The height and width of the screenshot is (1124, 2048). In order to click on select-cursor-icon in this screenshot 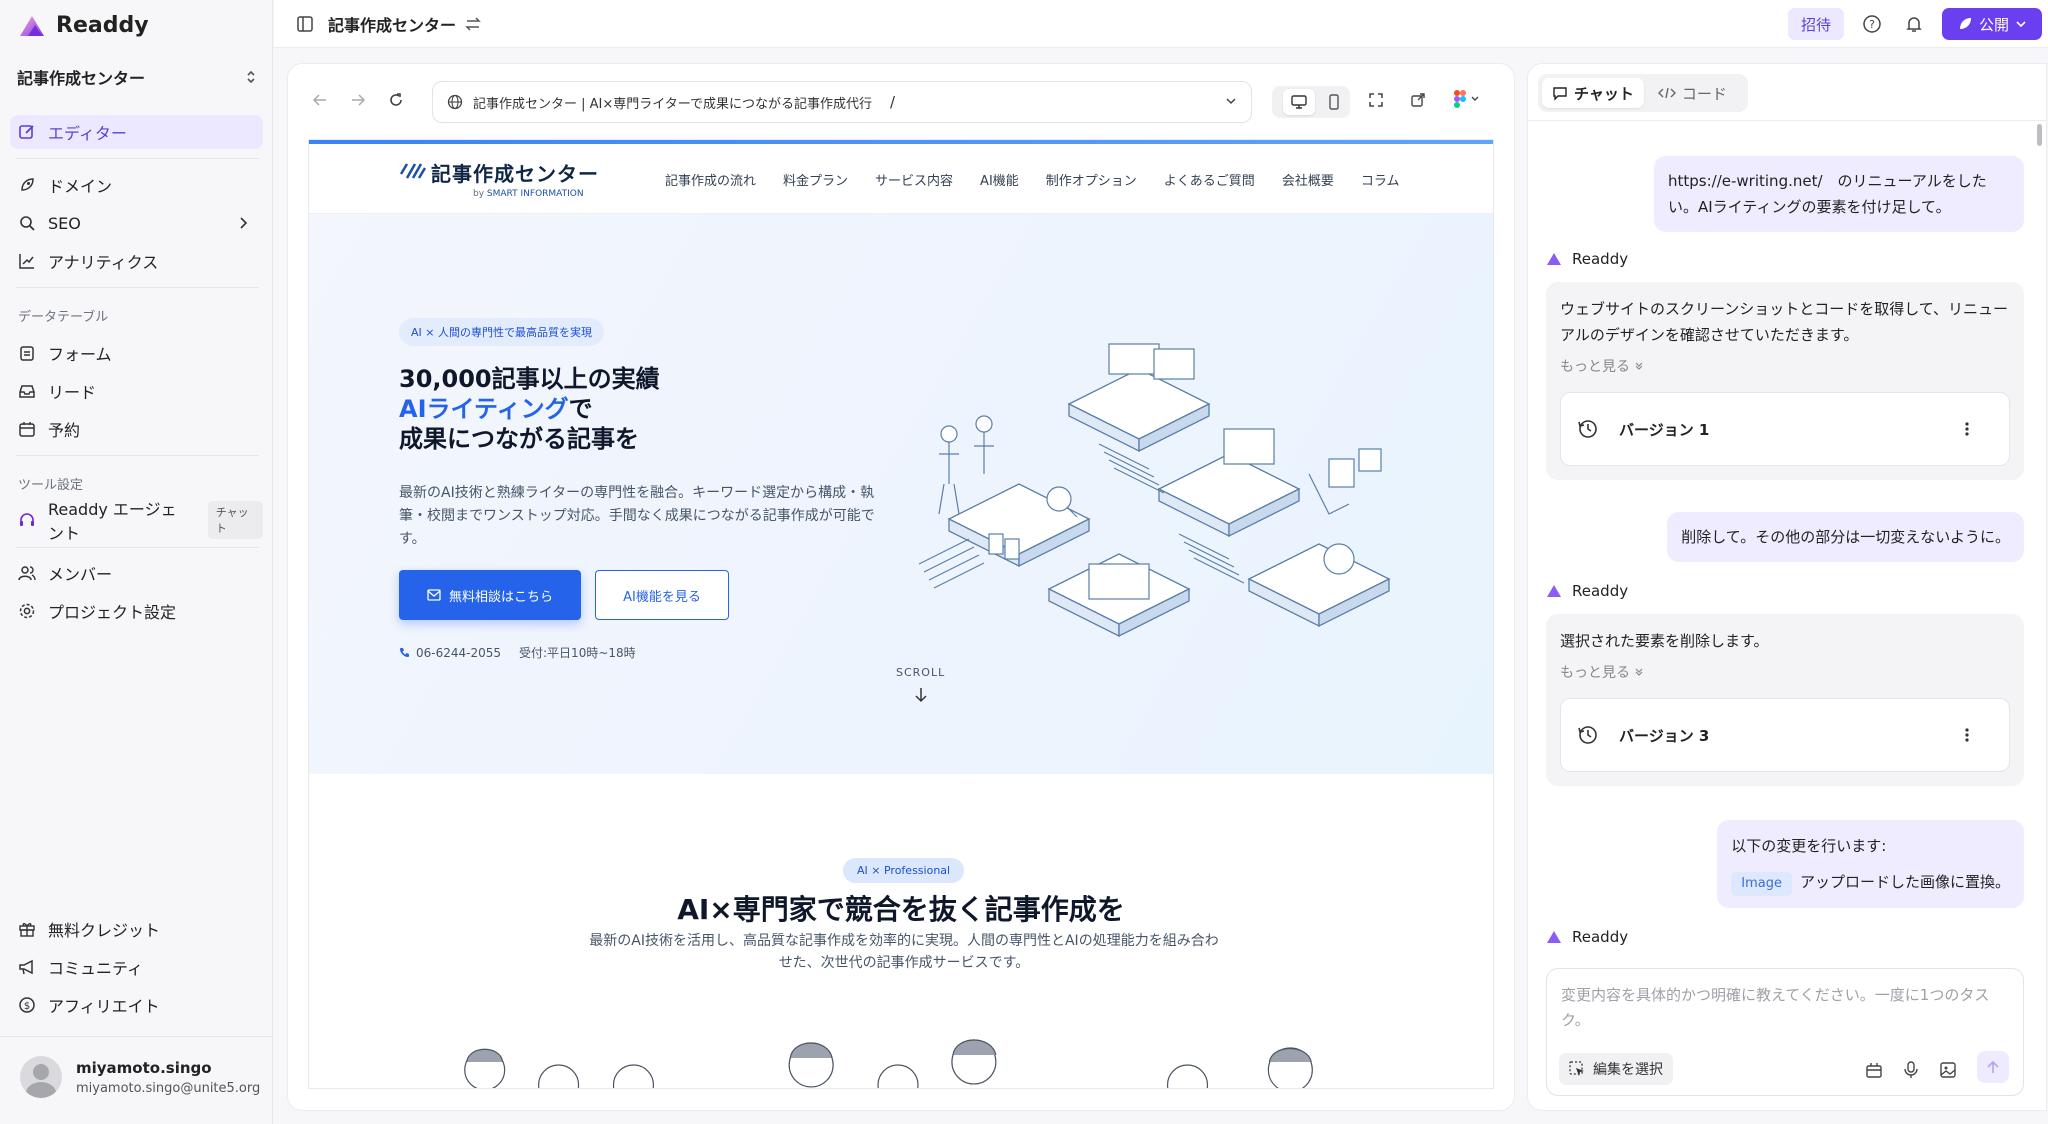, I will do `click(1576, 1068)`.